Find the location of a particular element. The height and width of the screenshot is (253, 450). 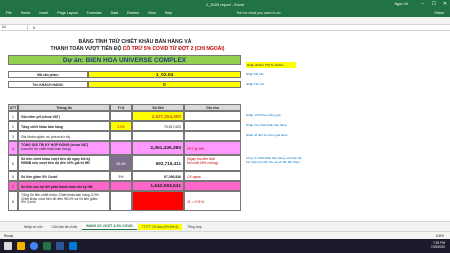

zalo-icon is located at coordinates (73, 246).